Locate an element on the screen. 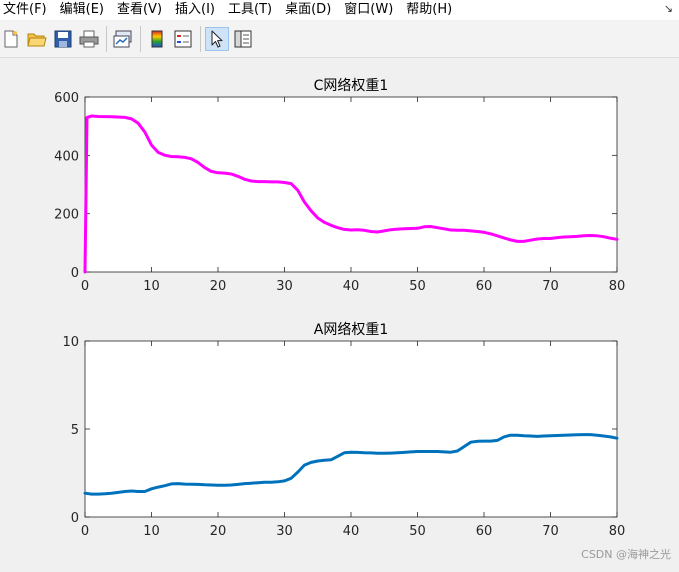 The width and height of the screenshot is (679, 572). save-button is located at coordinates (63, 39).